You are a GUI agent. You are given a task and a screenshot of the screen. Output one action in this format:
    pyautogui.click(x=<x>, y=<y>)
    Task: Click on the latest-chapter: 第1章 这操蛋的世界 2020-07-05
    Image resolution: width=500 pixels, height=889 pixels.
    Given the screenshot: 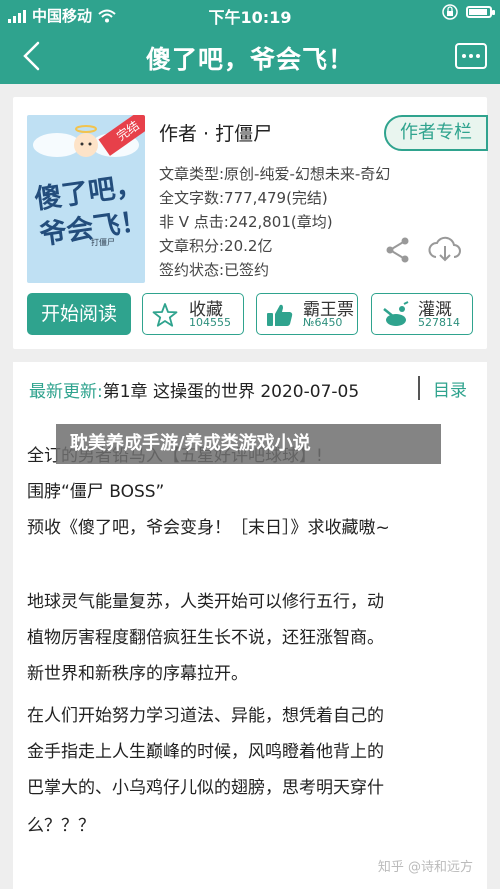 What is the action you would take?
    pyautogui.click(x=231, y=392)
    